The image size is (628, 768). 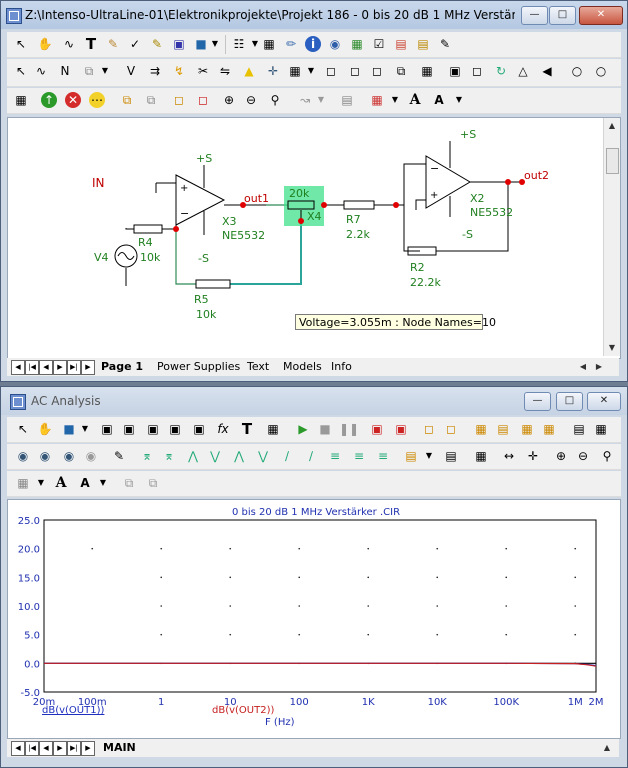 What do you see at coordinates (429, 429) in the screenshot?
I see `frame-icon: ◻` at bounding box center [429, 429].